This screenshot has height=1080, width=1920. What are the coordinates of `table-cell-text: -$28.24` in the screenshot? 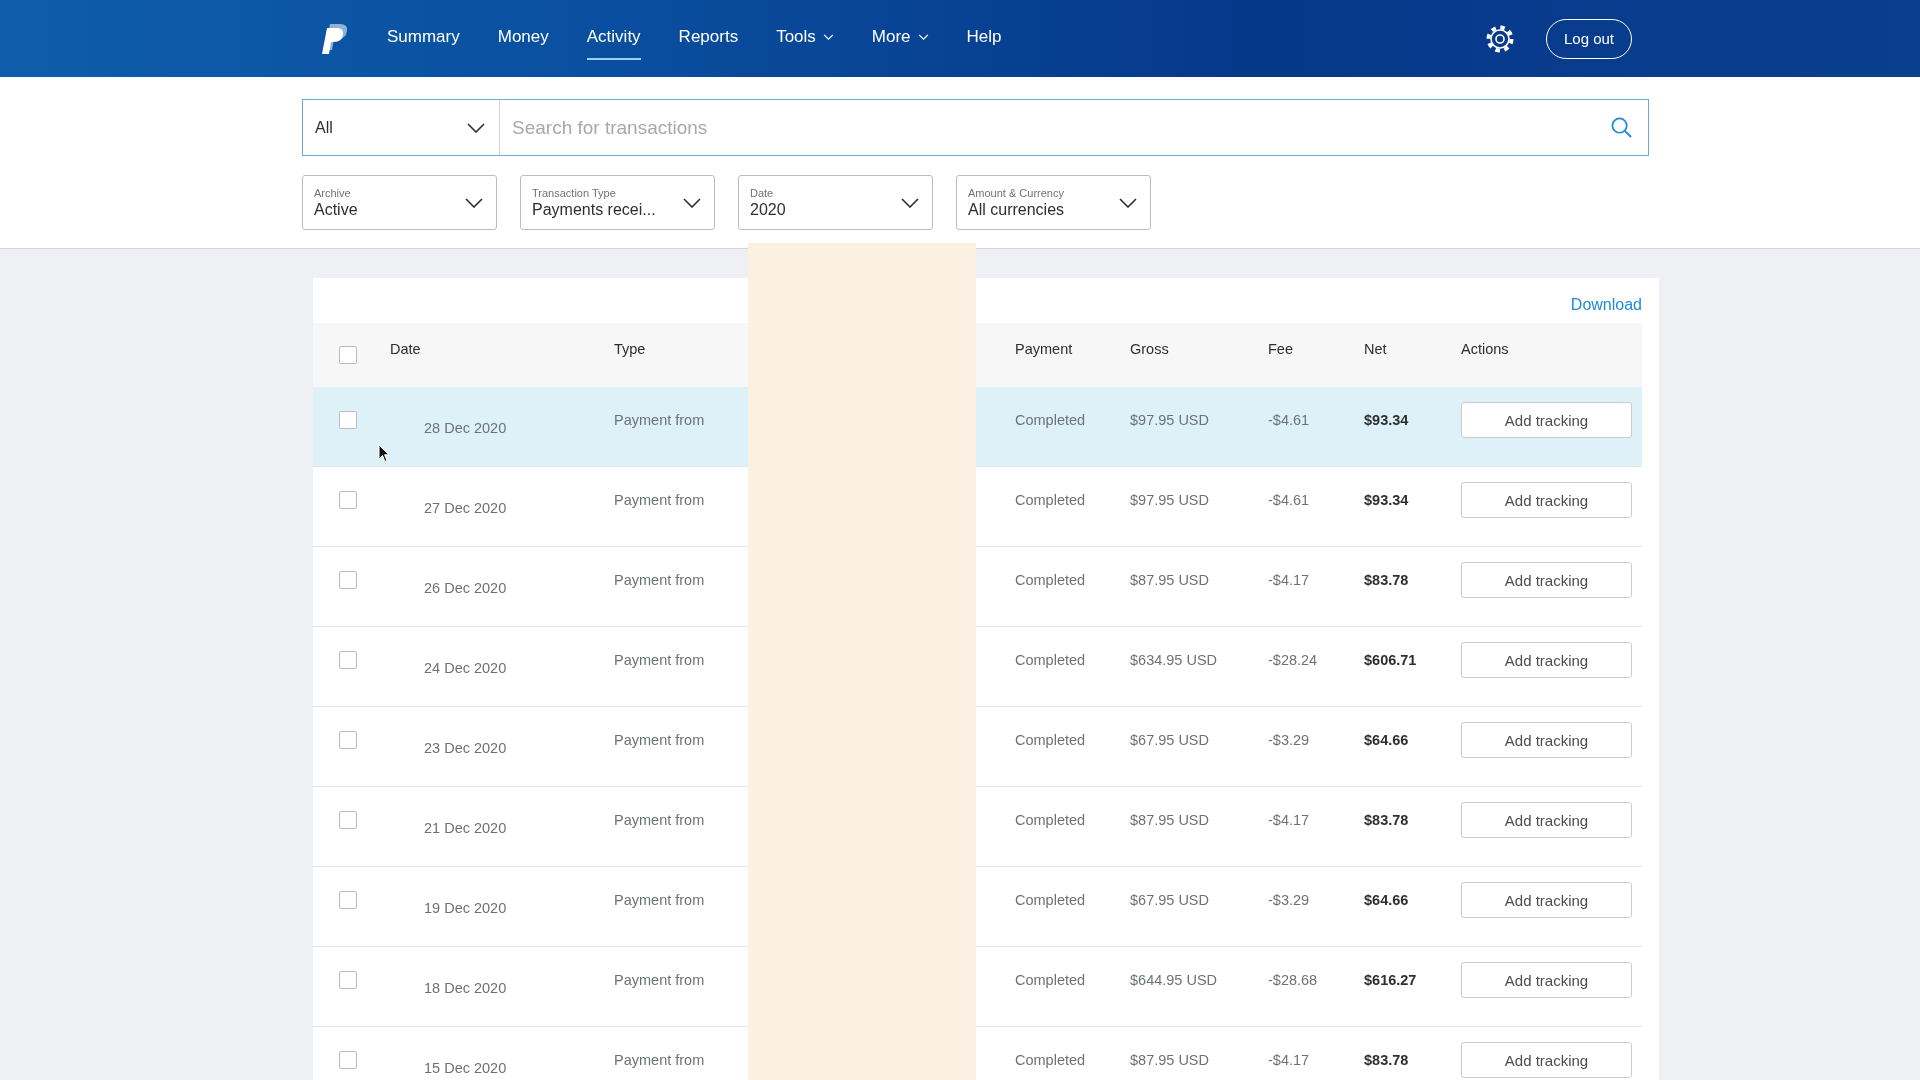 It's located at (1293, 660).